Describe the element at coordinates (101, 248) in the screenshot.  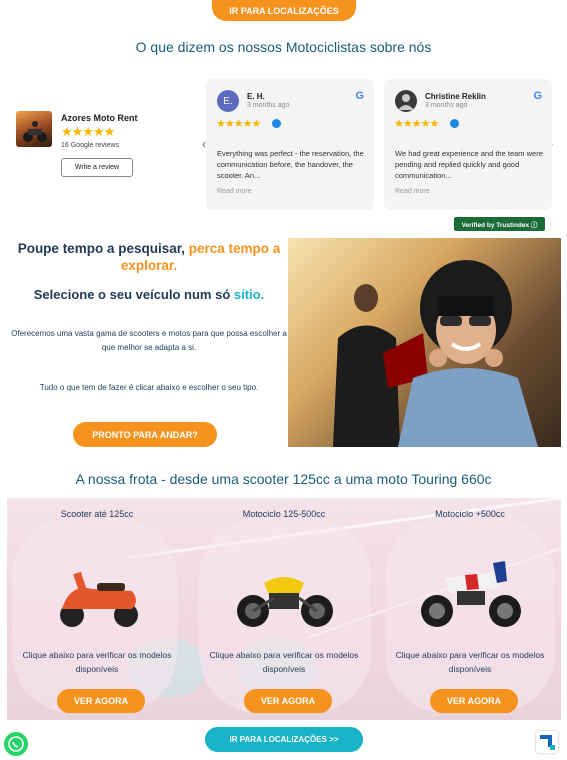
I see `promo-title-part1: Poupe tempo a pesquisar,` at that location.